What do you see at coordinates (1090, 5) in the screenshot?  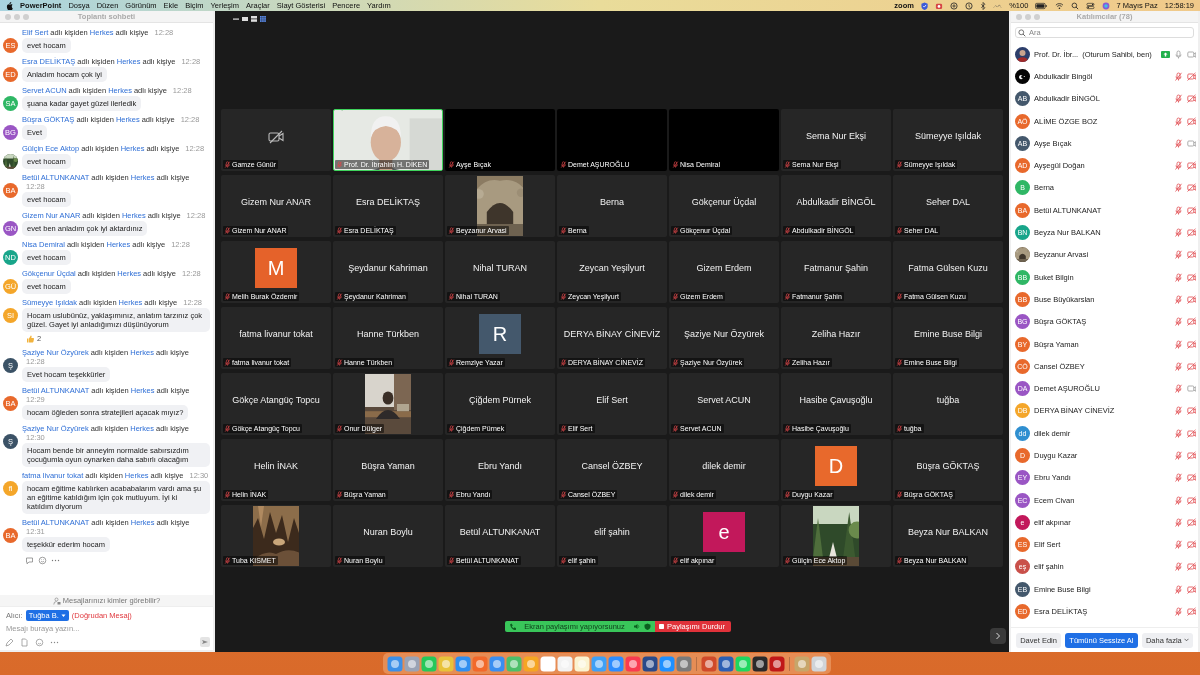 I see `control-center-icon` at bounding box center [1090, 5].